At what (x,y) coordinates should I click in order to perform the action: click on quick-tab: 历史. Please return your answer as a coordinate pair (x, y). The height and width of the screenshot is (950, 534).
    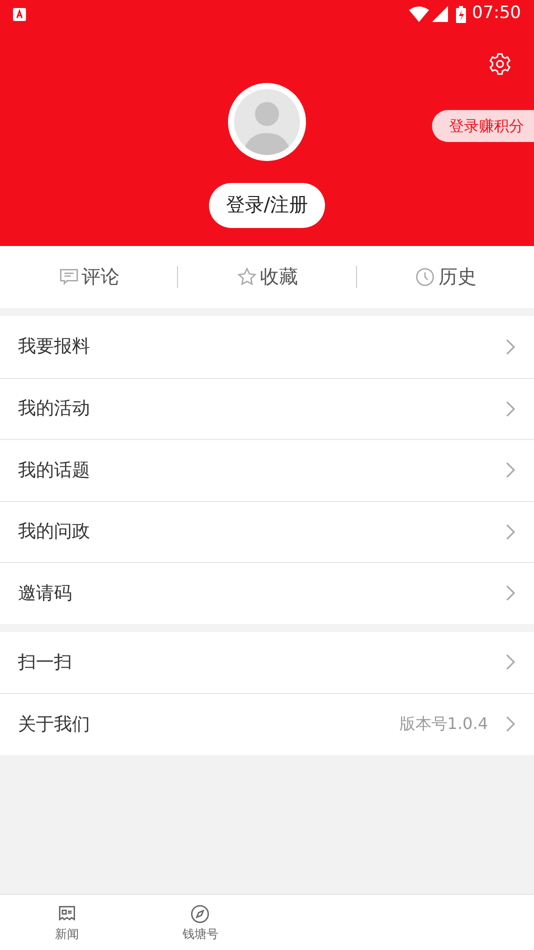
    Looking at the image, I should click on (445, 277).